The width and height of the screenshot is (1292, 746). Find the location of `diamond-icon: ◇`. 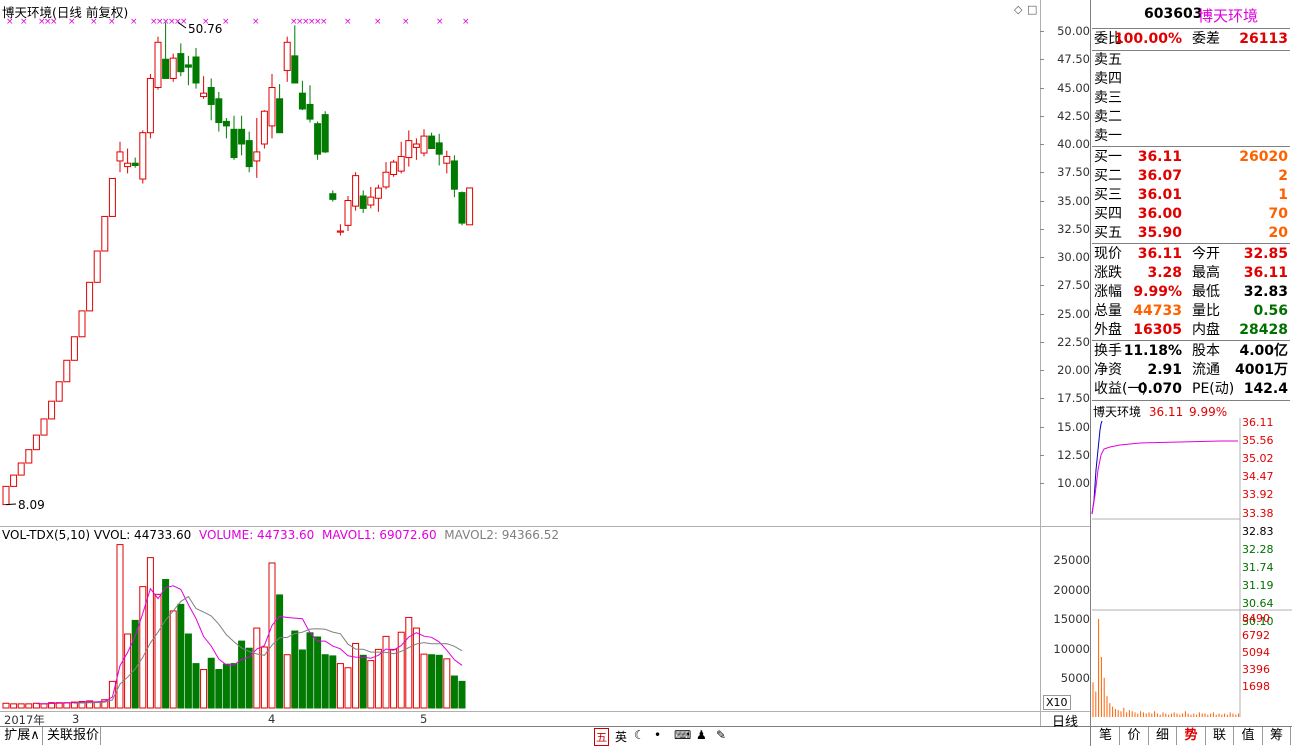

diamond-icon: ◇ is located at coordinates (1018, 9).